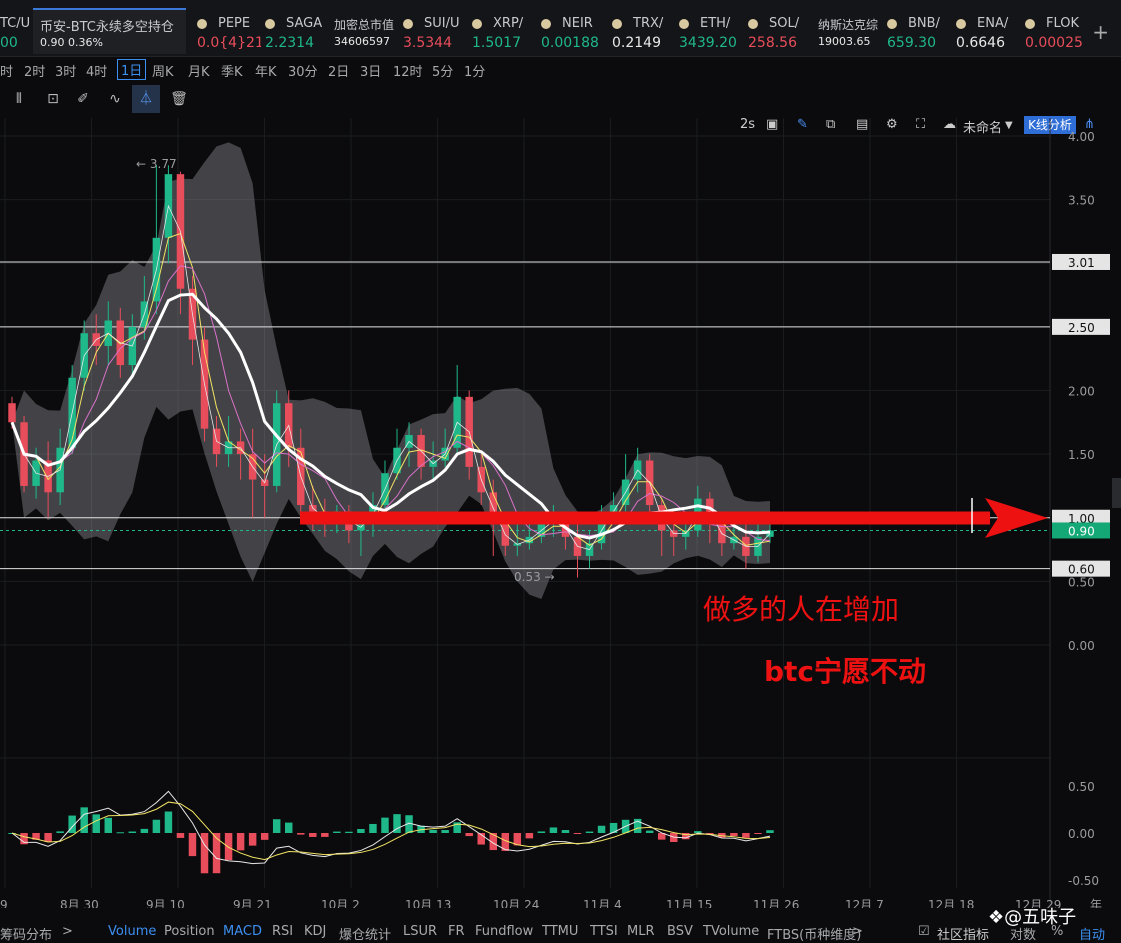 This screenshot has height=943, width=1121. Describe the element at coordinates (96, 70) in the screenshot. I see `timeframe-3: 4时` at that location.